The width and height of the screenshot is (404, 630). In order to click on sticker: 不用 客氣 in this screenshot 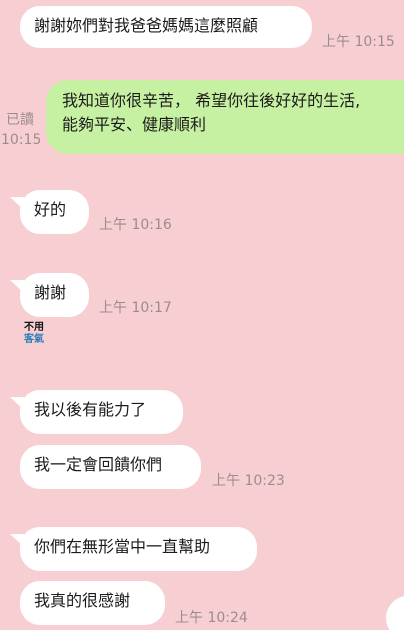, I will do `click(41, 336)`.